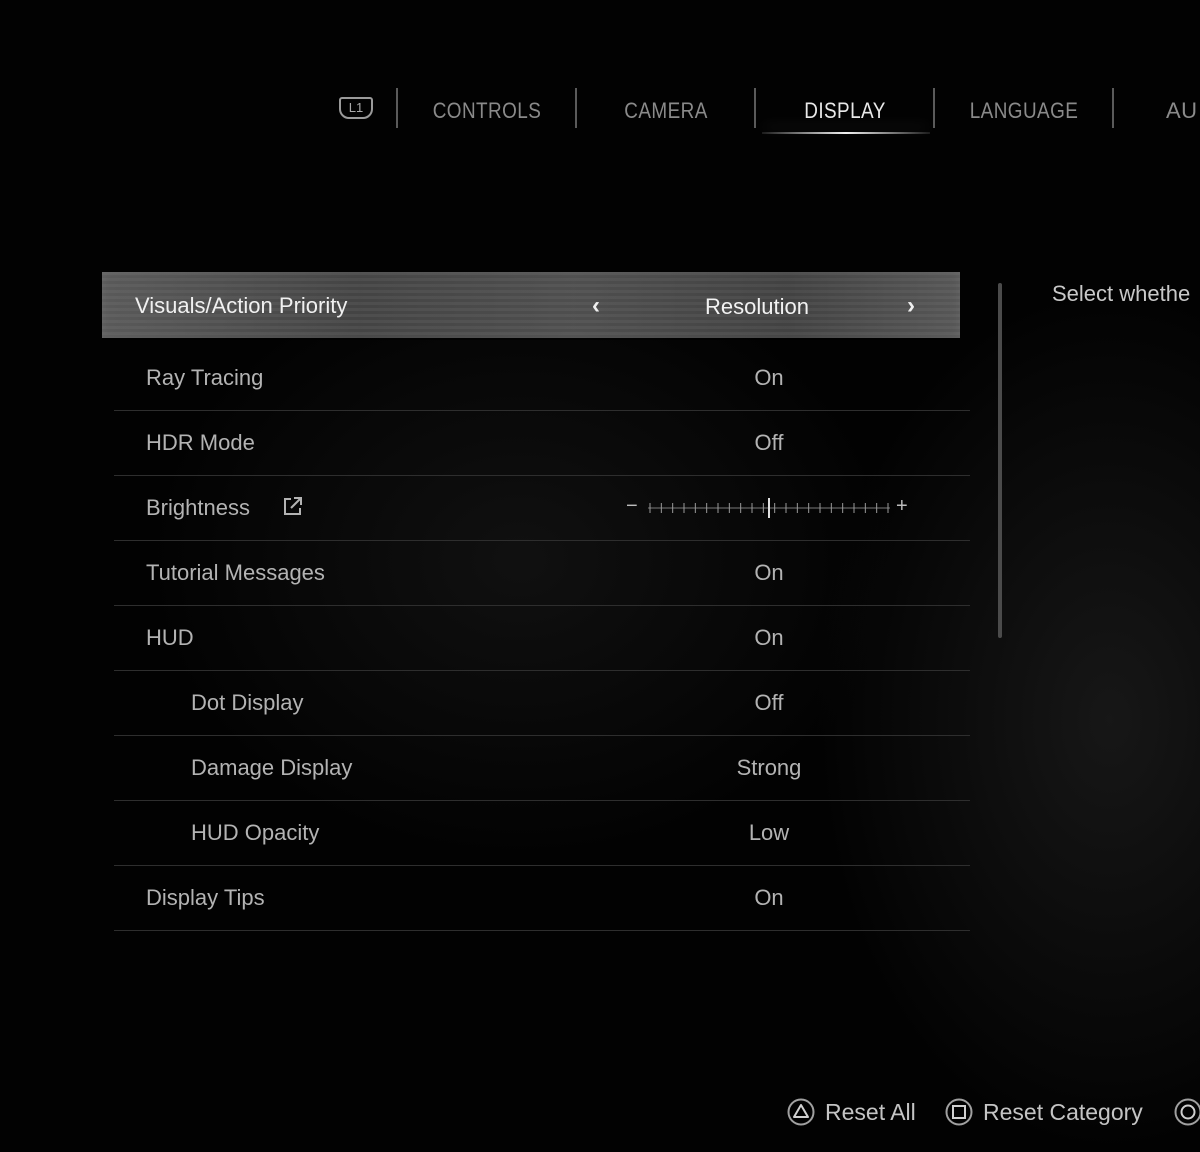 Image resolution: width=1200 pixels, height=1152 pixels. What do you see at coordinates (757, 306) in the screenshot?
I see `setting-value: Resolution` at bounding box center [757, 306].